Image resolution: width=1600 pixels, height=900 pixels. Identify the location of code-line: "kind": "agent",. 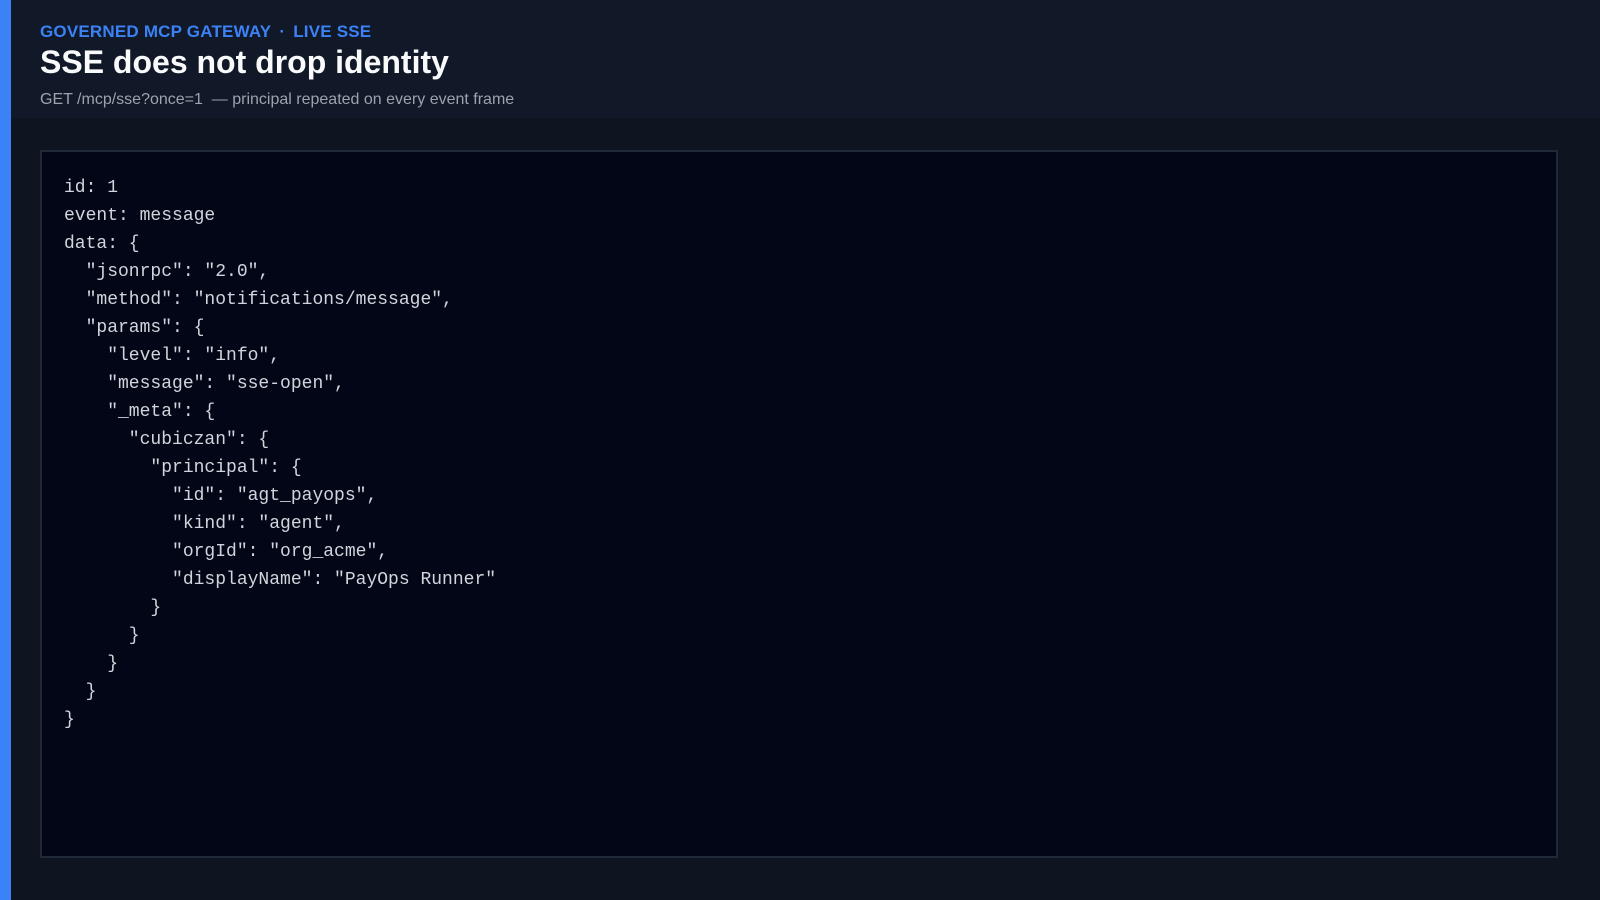
(204, 524).